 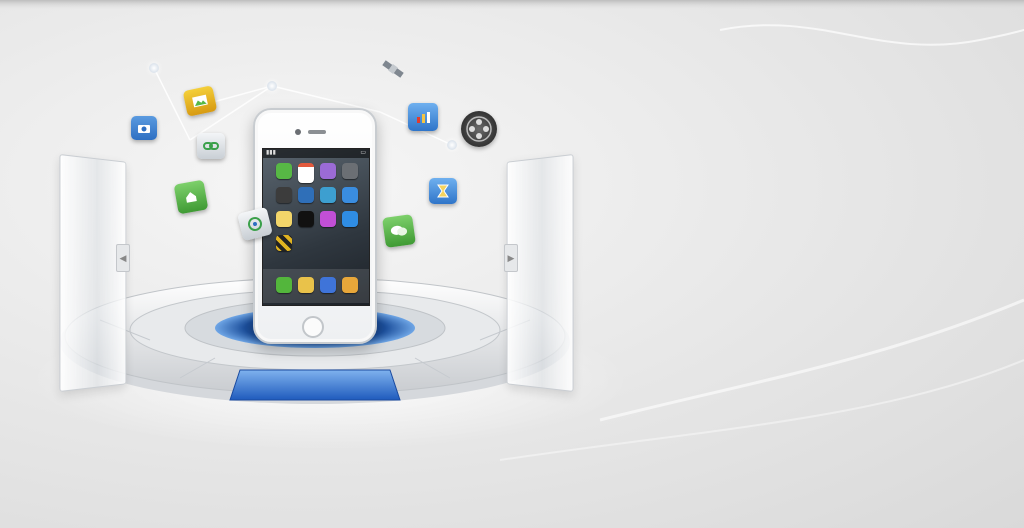 I want to click on hourglass-app-icon, so click(x=443, y=191).